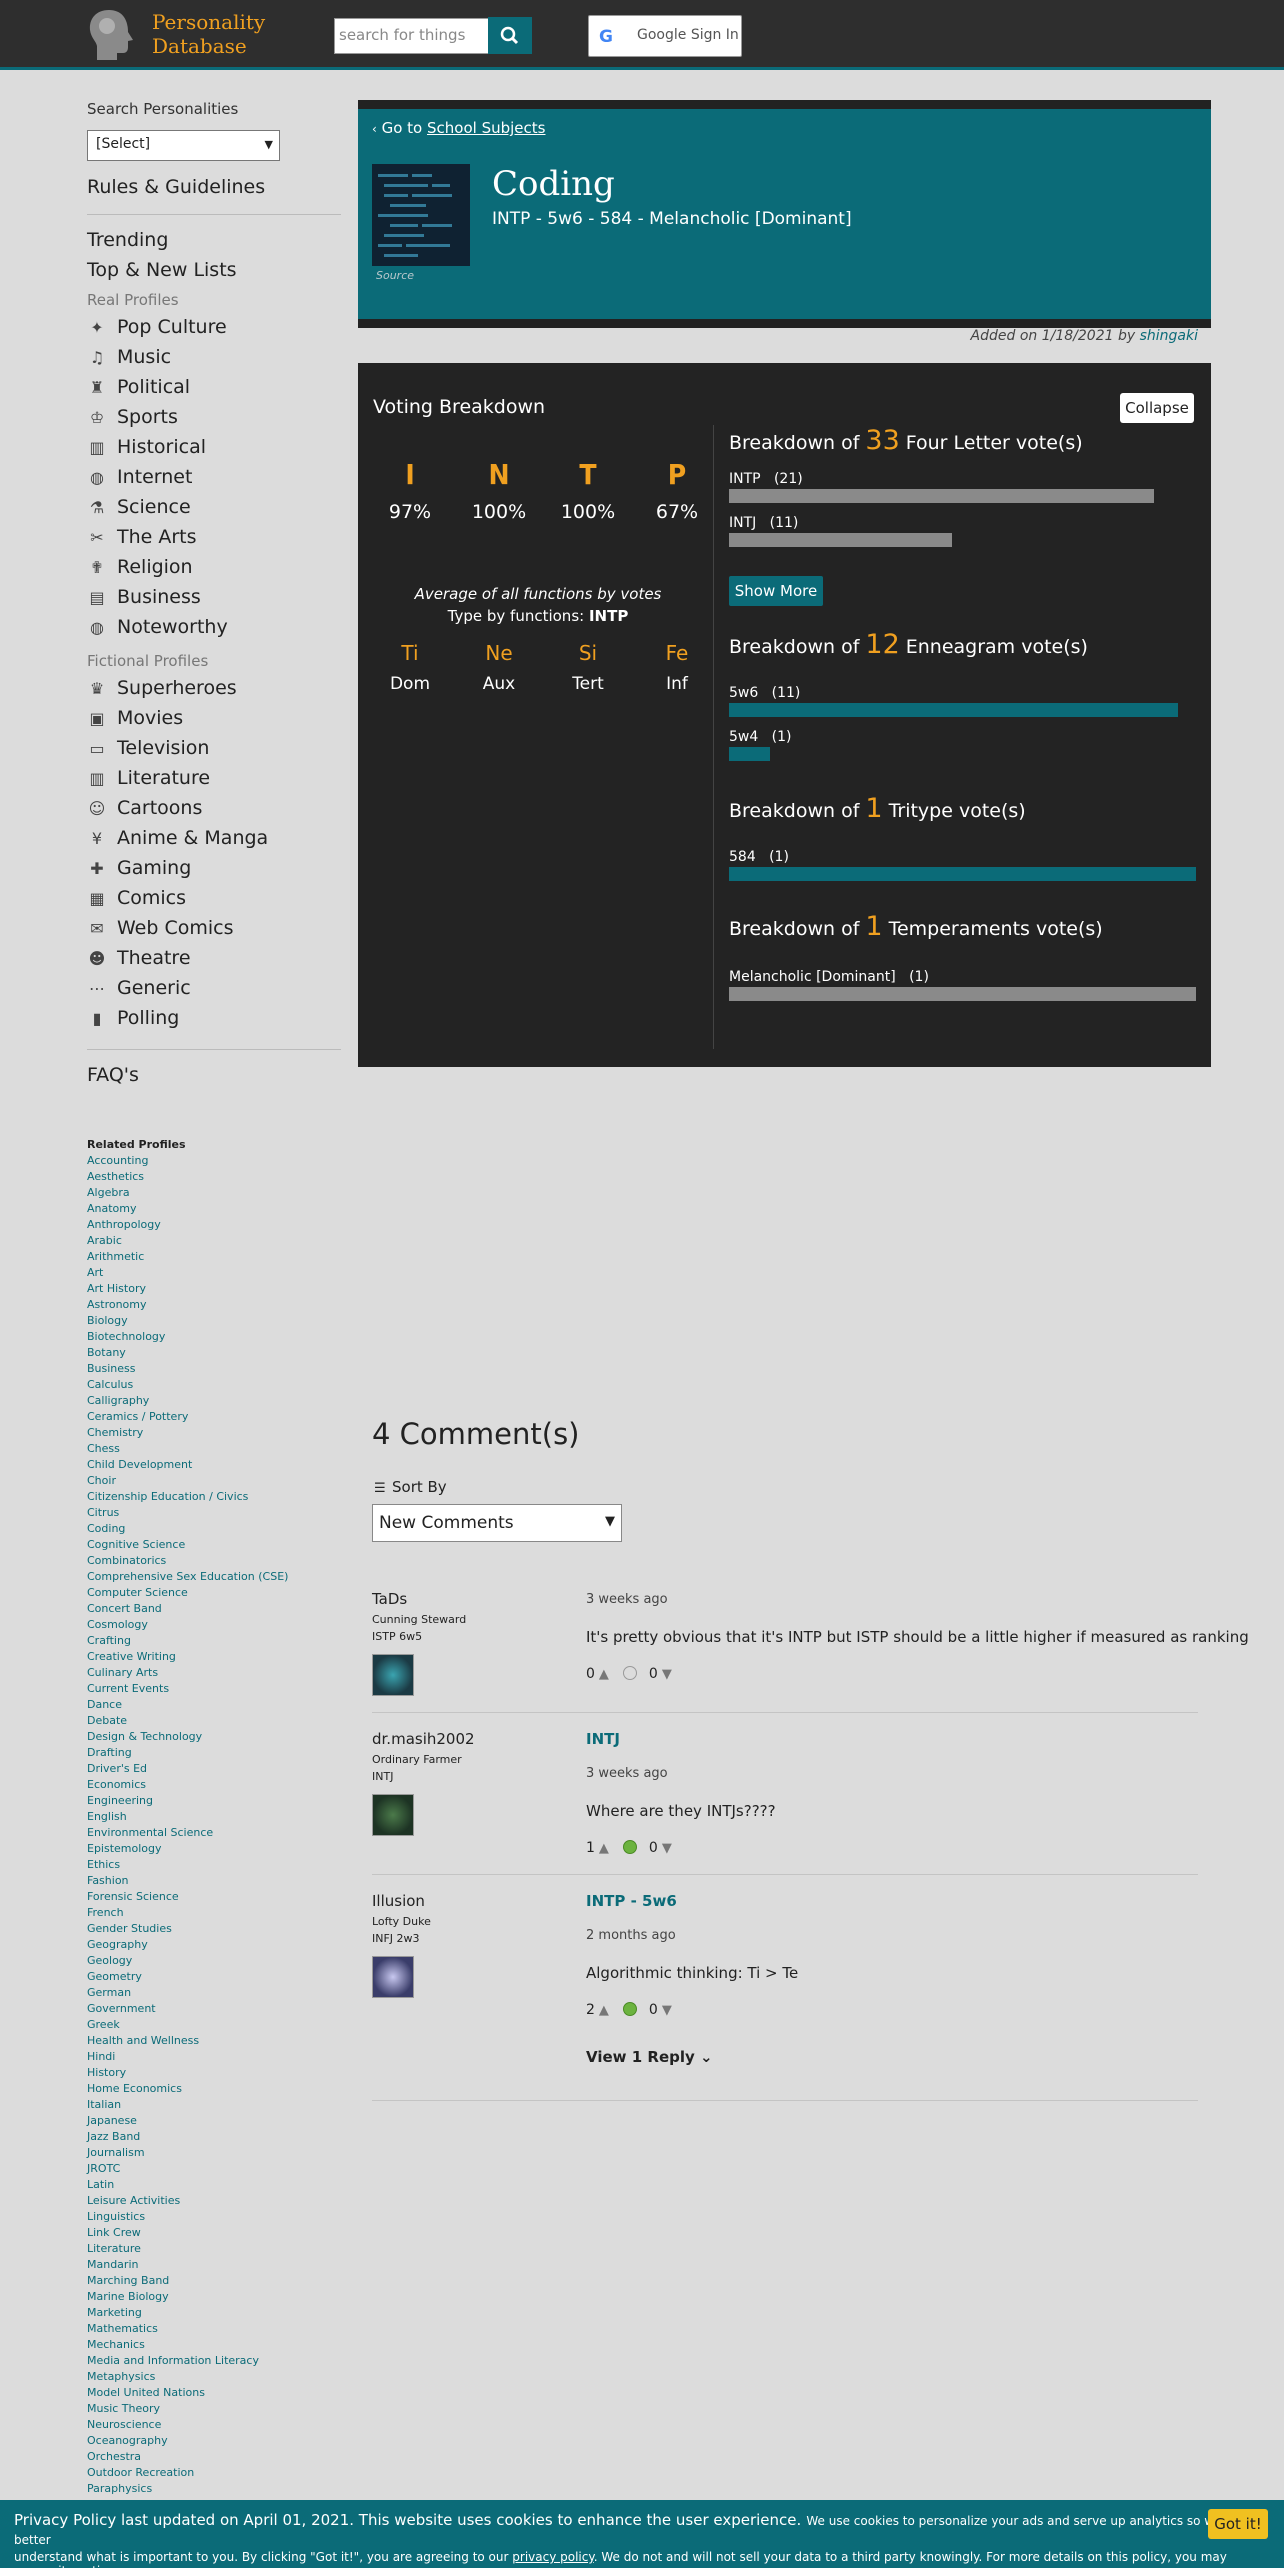 This screenshot has height=2568, width=1284. What do you see at coordinates (214, 1737) in the screenshot?
I see `related-profile-link: Design & Technology` at bounding box center [214, 1737].